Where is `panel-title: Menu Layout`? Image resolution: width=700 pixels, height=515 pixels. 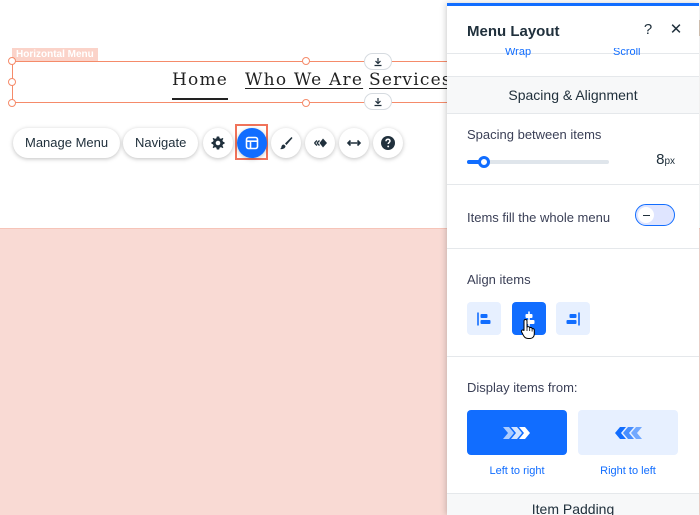 panel-title: Menu Layout is located at coordinates (513, 31).